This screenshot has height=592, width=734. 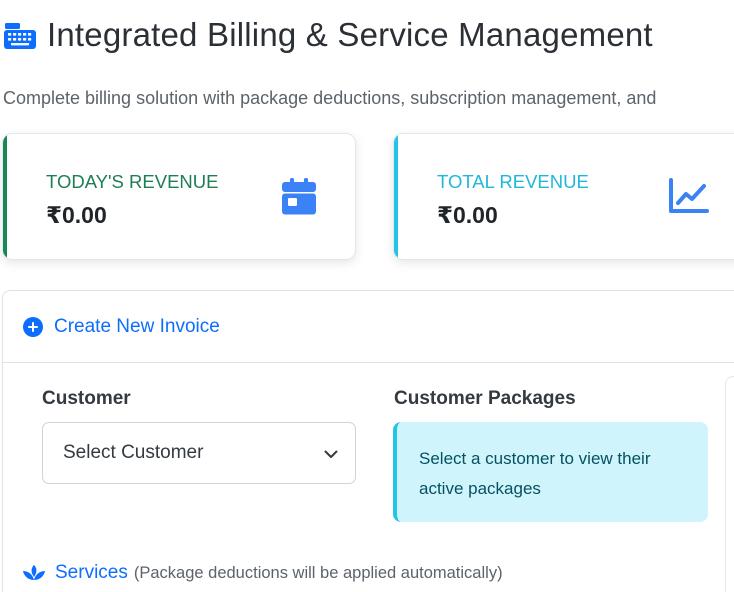 What do you see at coordinates (299, 196) in the screenshot?
I see `calendar-icon` at bounding box center [299, 196].